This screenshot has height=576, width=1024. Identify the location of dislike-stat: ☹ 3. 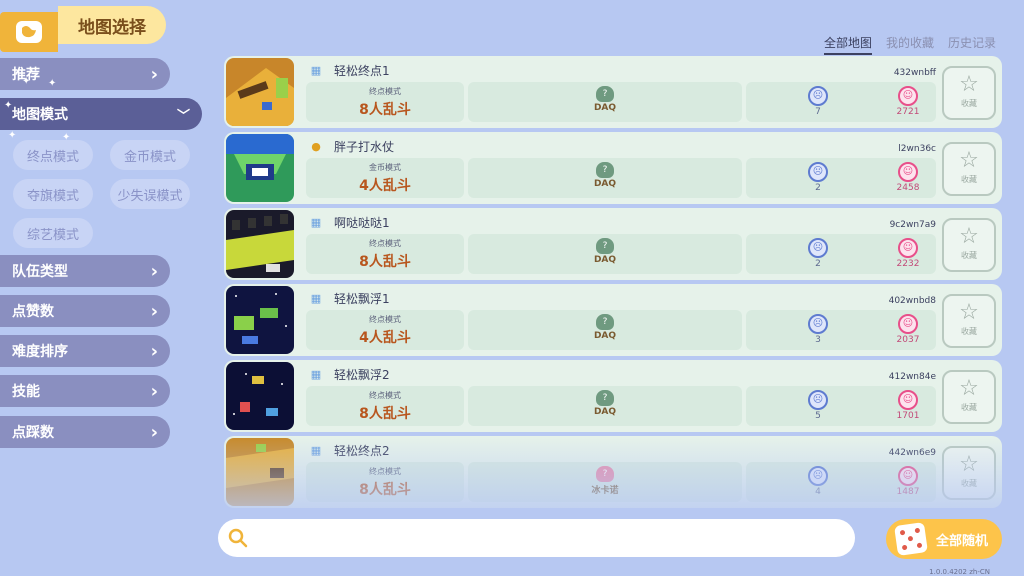
(818, 329).